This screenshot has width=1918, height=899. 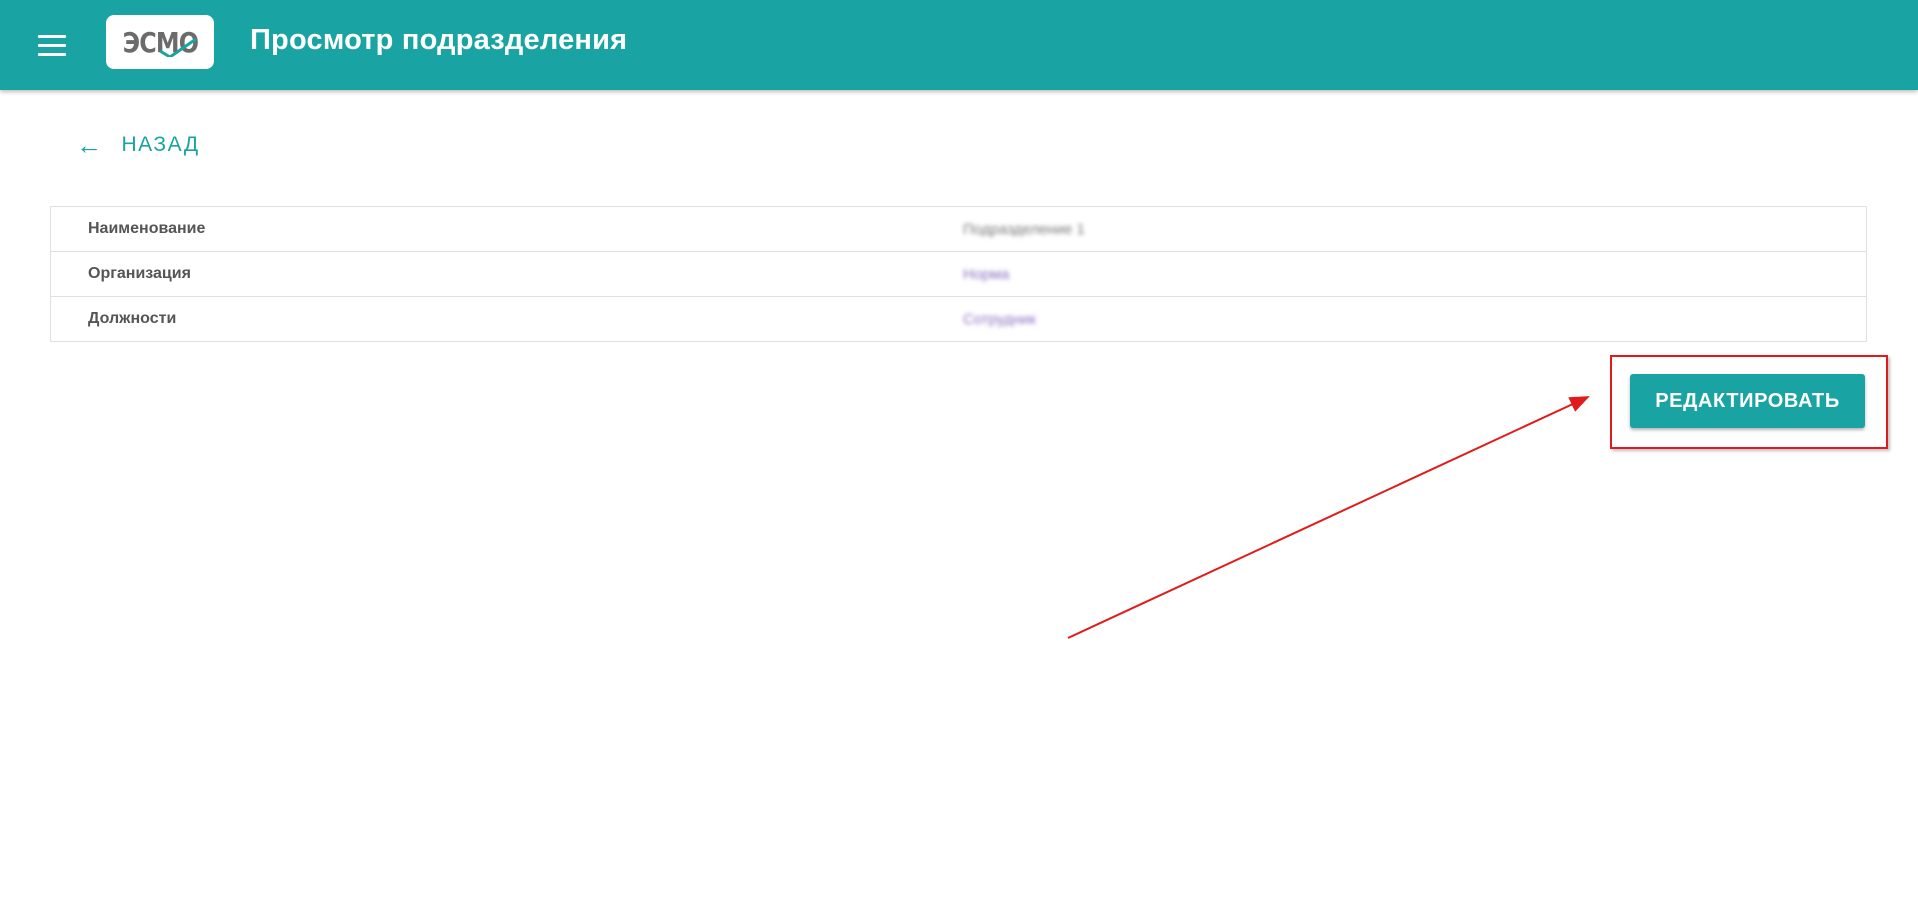 What do you see at coordinates (132, 318) in the screenshot?
I see `row-label: Должности` at bounding box center [132, 318].